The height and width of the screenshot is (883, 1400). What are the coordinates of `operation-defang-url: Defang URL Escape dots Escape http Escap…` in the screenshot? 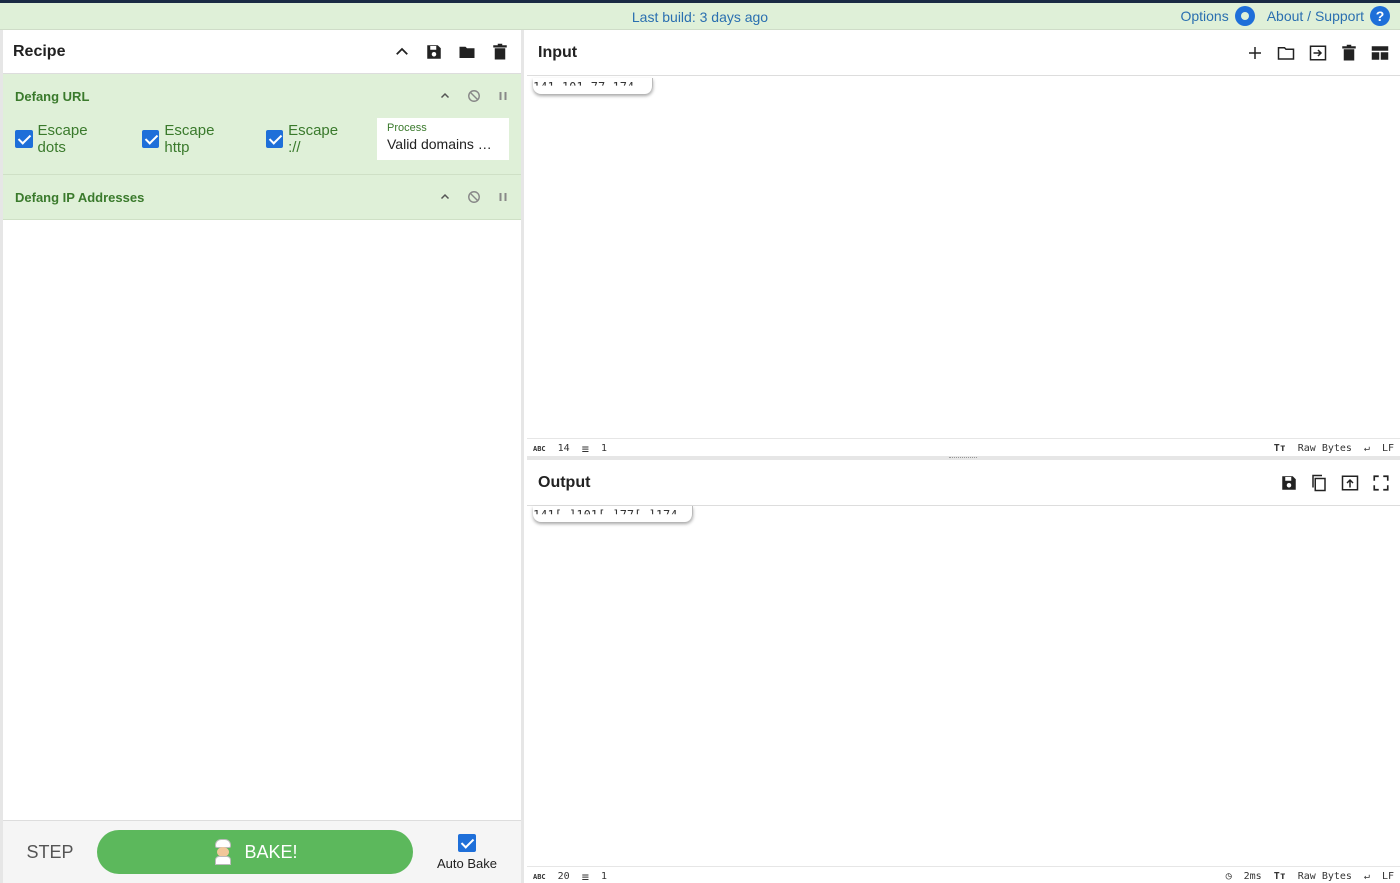 It's located at (262, 124).